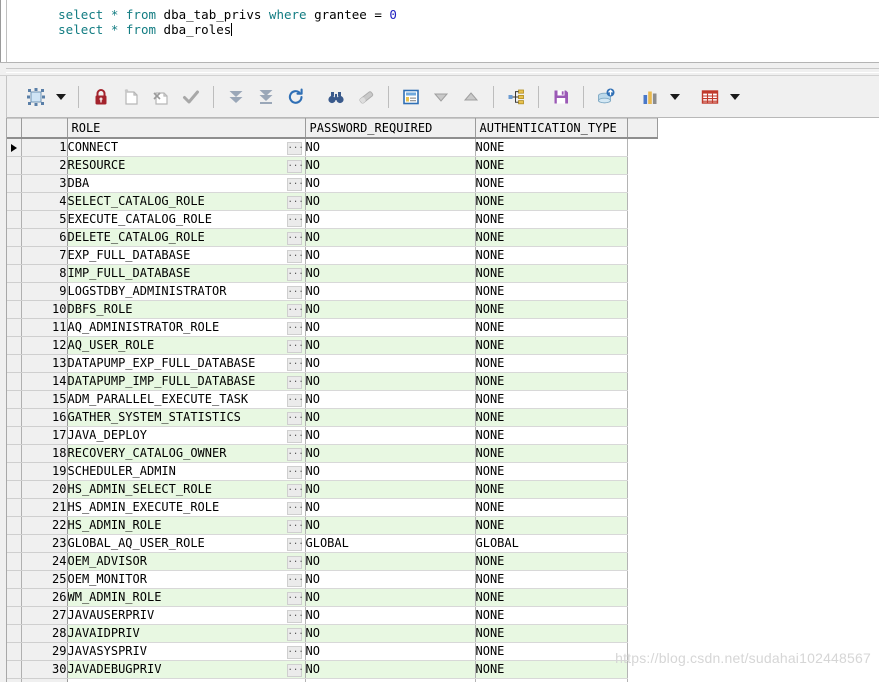 The width and height of the screenshot is (879, 682). Describe the element at coordinates (44, 273) in the screenshot. I see `row-number-cell: 8` at that location.